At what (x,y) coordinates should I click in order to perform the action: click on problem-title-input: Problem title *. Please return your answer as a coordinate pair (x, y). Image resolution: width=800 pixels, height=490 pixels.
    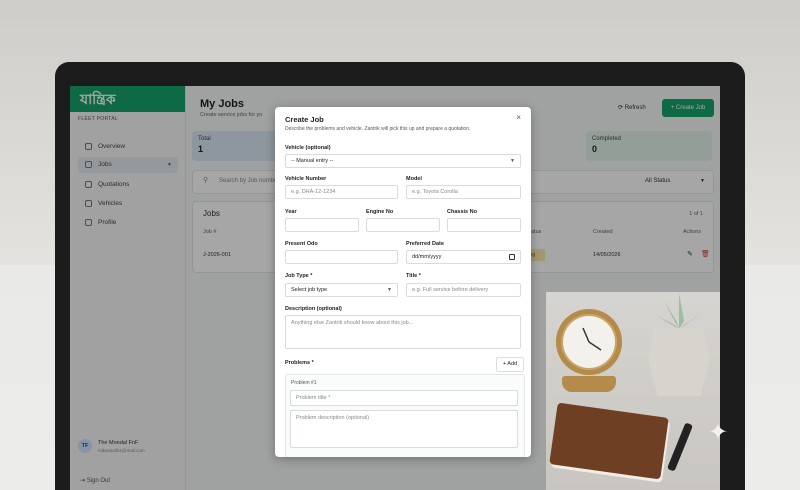
    Looking at the image, I should click on (404, 398).